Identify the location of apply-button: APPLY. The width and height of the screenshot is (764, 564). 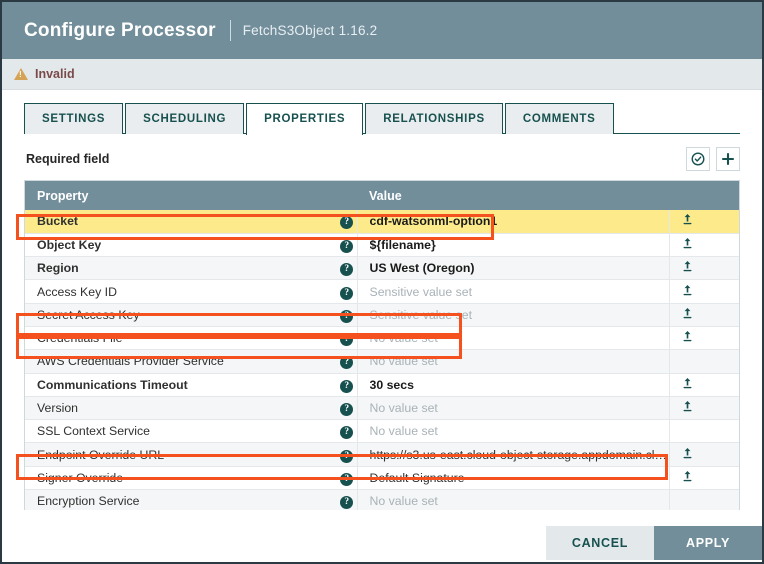
(708, 543).